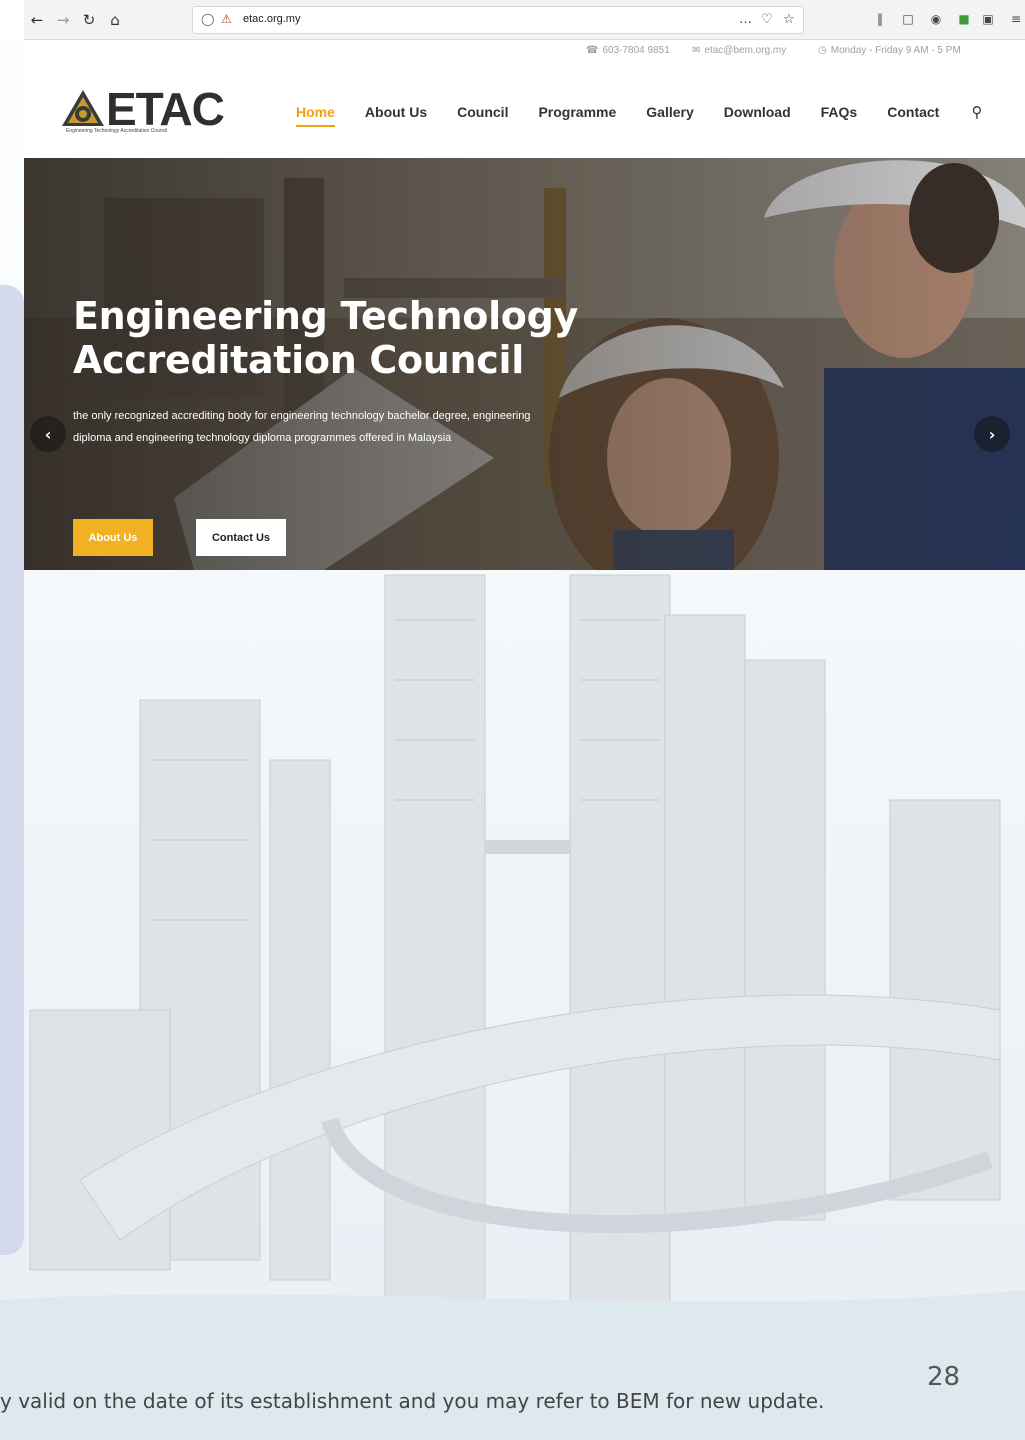 The height and width of the screenshot is (1440, 1025). What do you see at coordinates (226, 19) in the screenshot?
I see `insecure-lock-icon: ⚠` at bounding box center [226, 19].